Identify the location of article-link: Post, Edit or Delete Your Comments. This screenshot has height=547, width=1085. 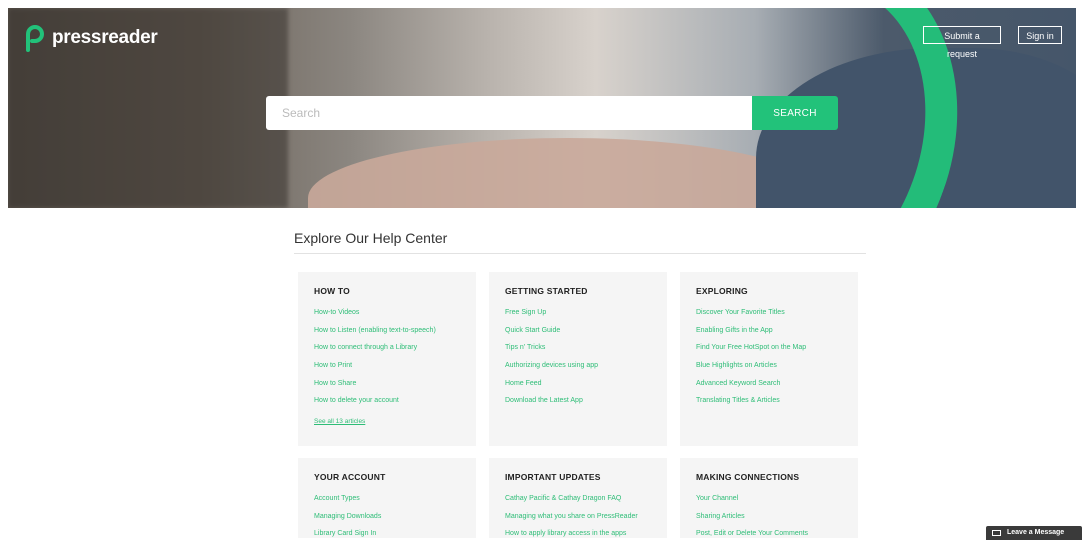
(777, 538).